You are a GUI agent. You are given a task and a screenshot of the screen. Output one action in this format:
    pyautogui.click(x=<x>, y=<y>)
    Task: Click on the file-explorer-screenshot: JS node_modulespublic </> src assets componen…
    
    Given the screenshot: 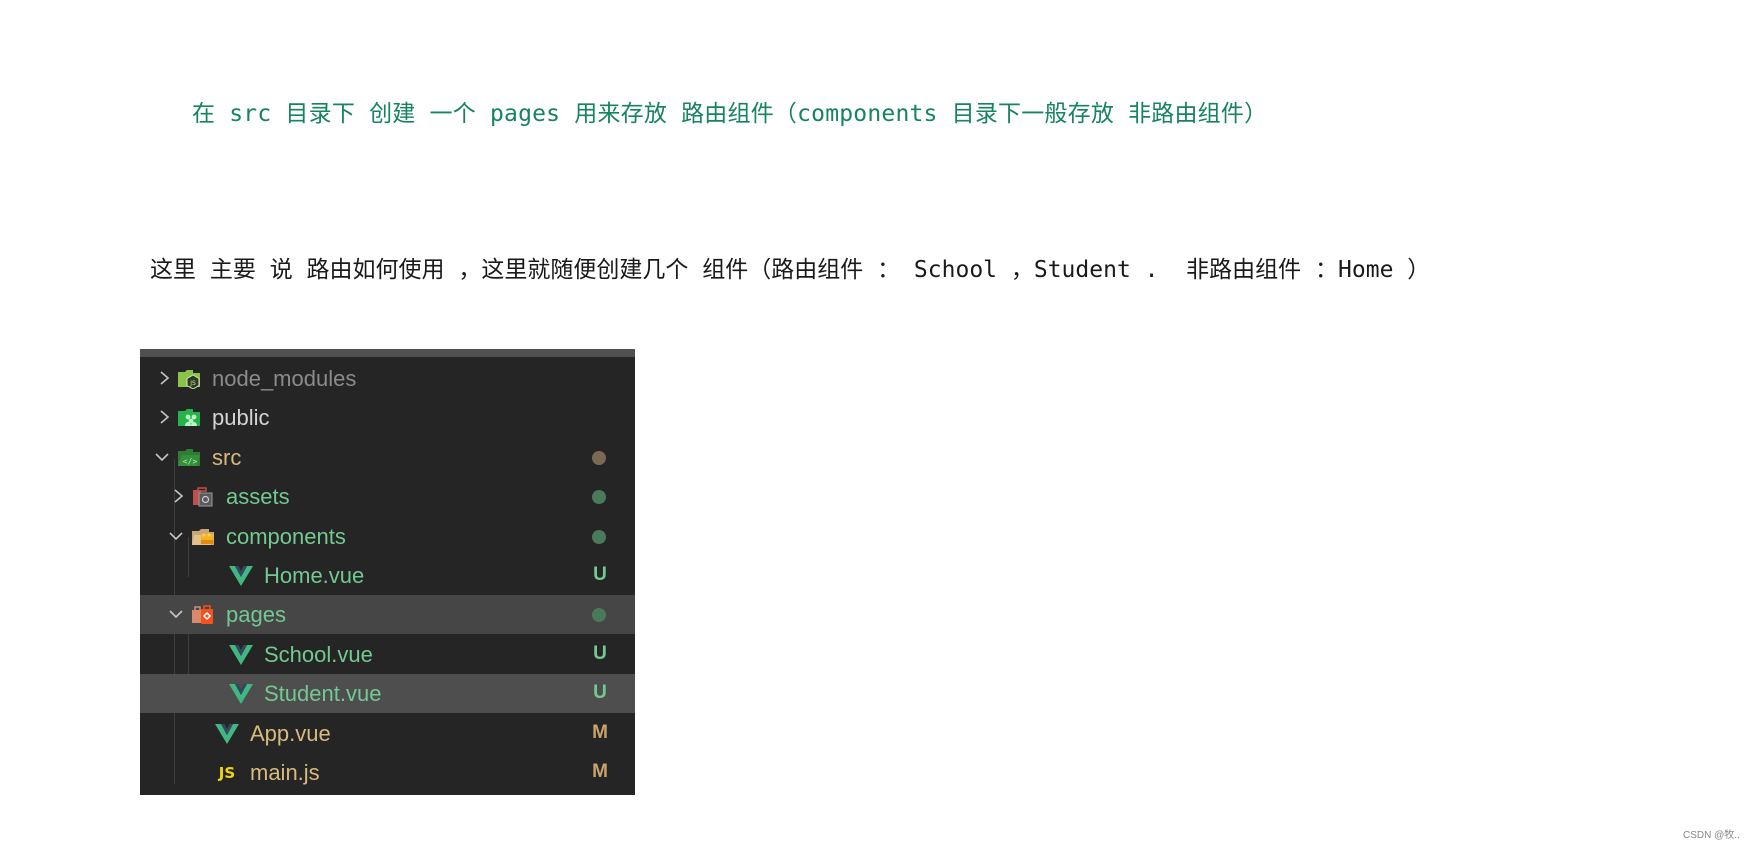 What is the action you would take?
    pyautogui.click(x=387, y=572)
    